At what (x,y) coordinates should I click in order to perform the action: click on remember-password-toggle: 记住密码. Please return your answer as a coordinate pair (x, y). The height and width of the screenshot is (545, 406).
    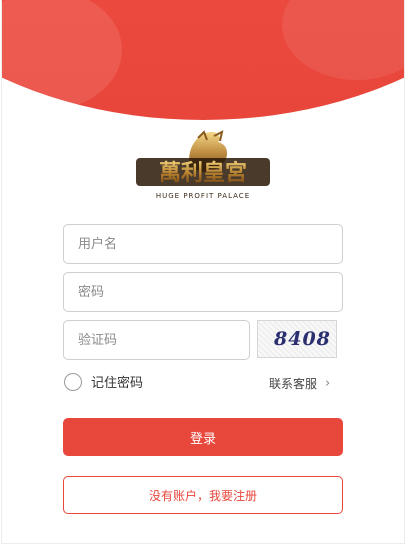
    Looking at the image, I should click on (103, 381).